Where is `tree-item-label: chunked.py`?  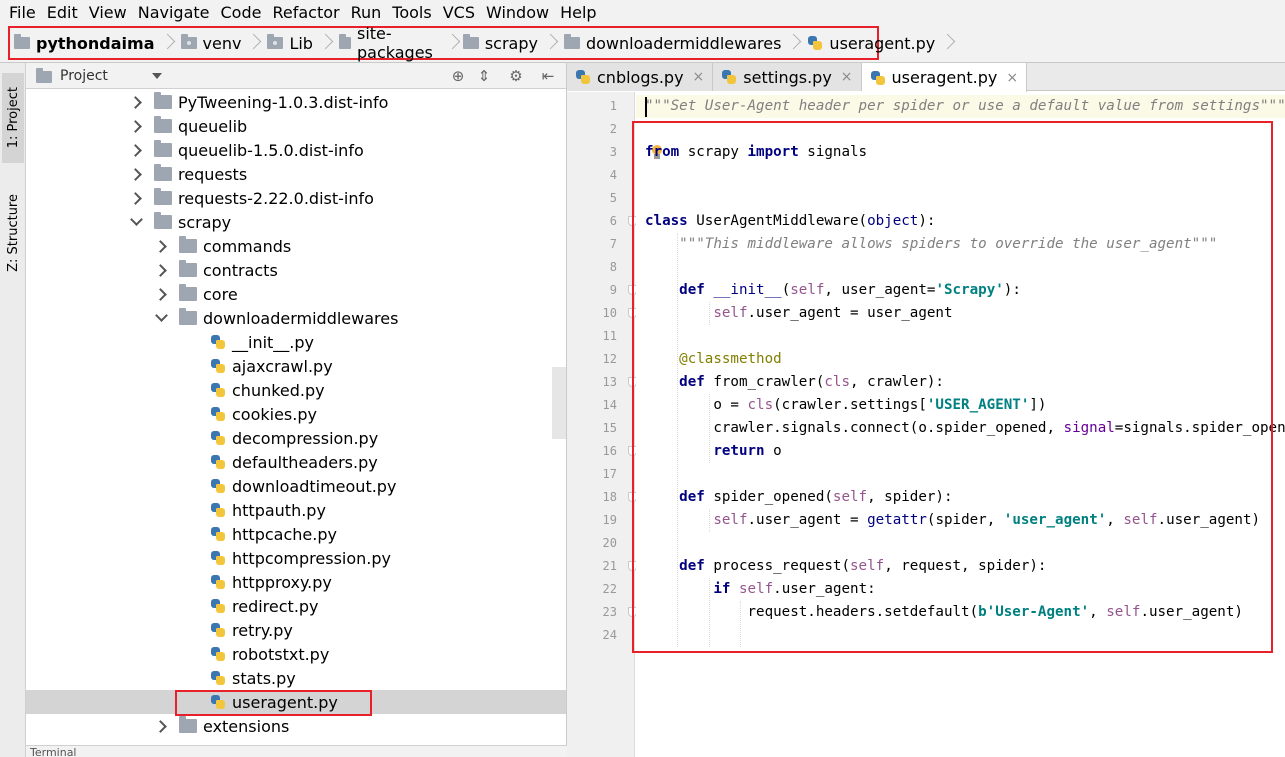
tree-item-label: chunked.py is located at coordinates (278, 390).